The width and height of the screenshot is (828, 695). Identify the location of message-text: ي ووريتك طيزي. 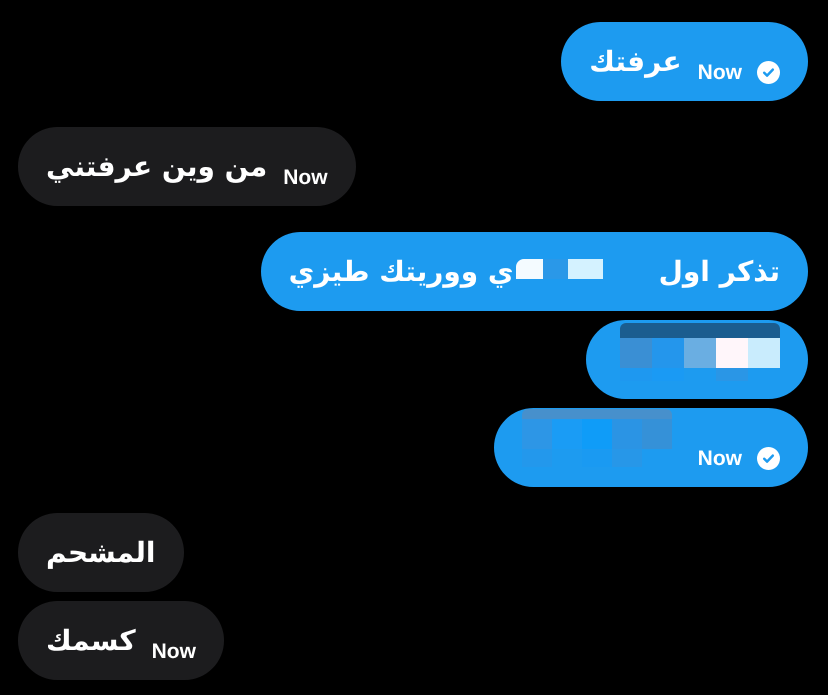
(401, 272).